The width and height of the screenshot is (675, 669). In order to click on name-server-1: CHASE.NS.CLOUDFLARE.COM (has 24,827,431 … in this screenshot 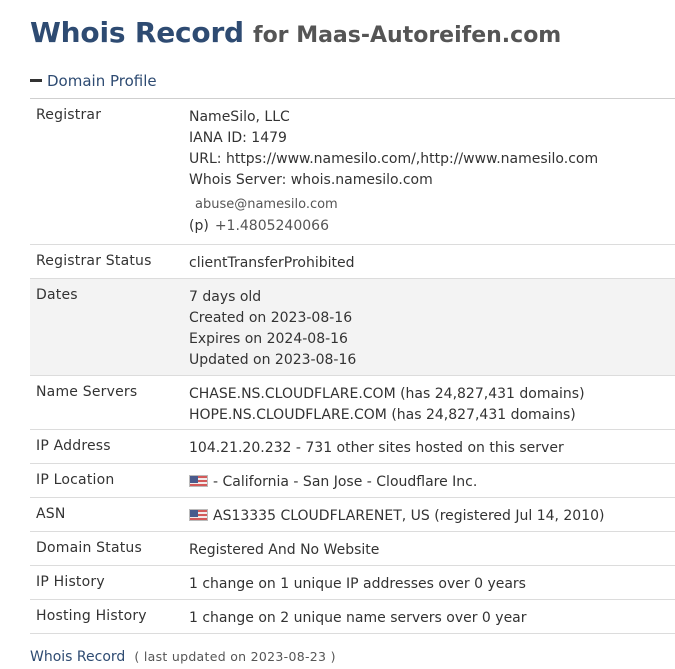, I will do `click(387, 394)`.